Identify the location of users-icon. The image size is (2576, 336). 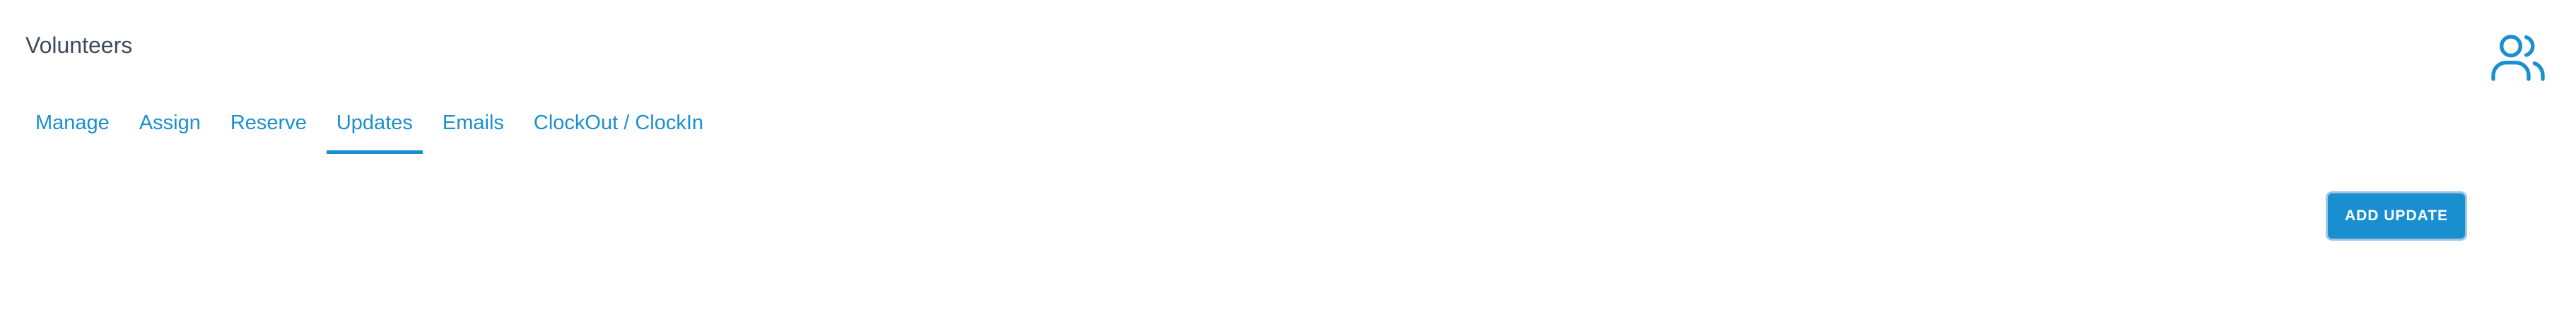
(2518, 58).